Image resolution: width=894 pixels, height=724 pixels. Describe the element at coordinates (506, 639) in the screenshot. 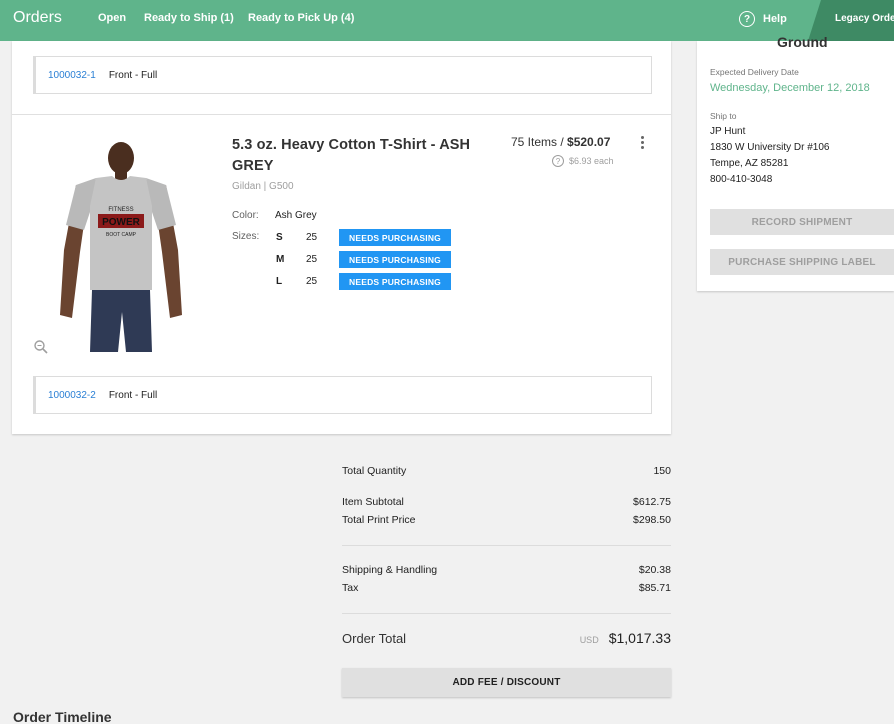

I see `order-total-row: Order Total USD $1,017.33` at that location.